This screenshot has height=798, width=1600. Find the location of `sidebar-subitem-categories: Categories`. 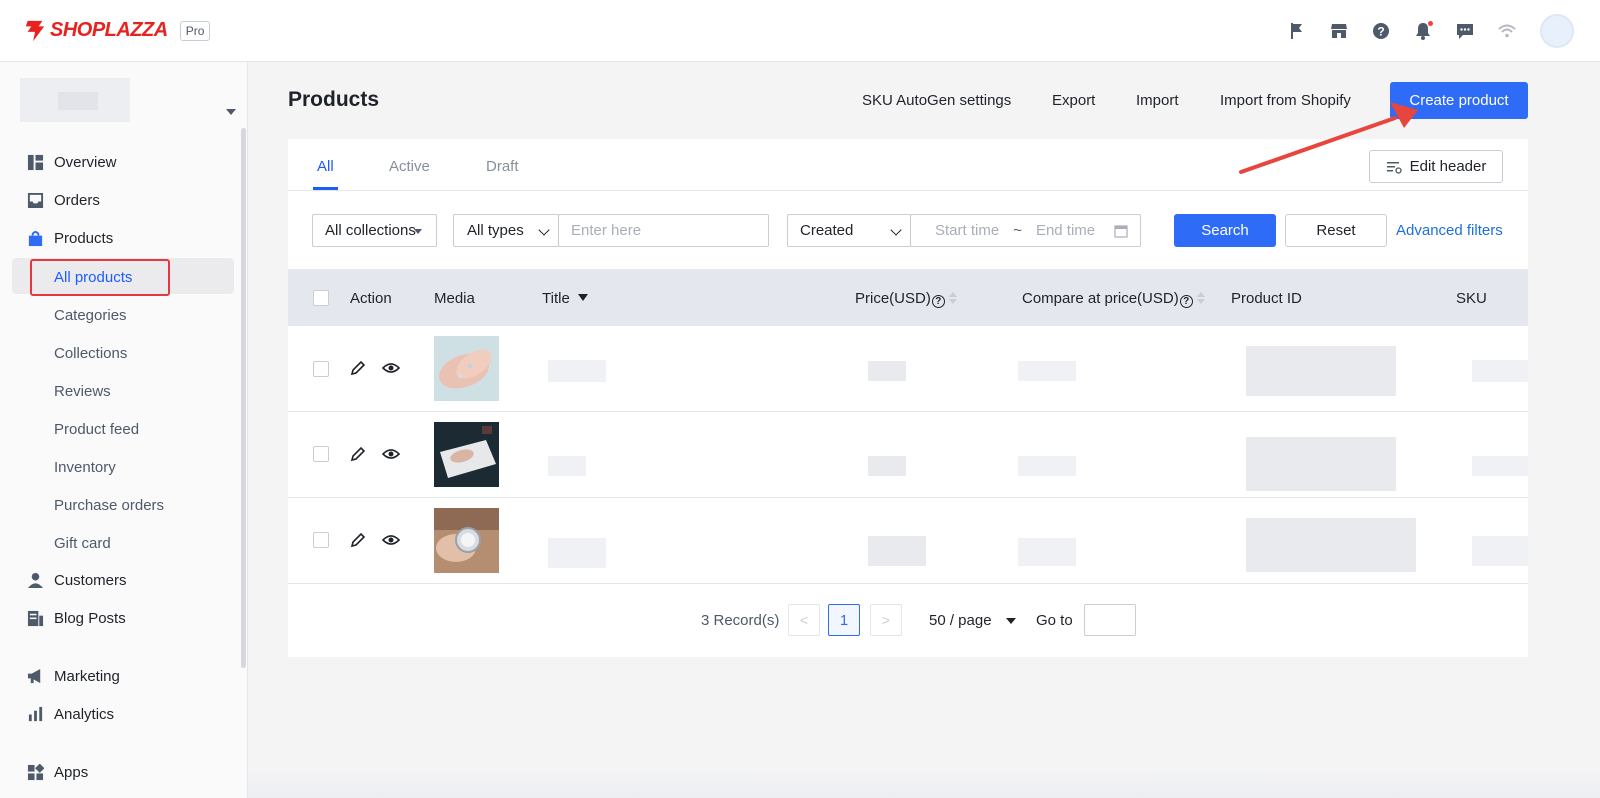

sidebar-subitem-categories: Categories is located at coordinates (90, 315).